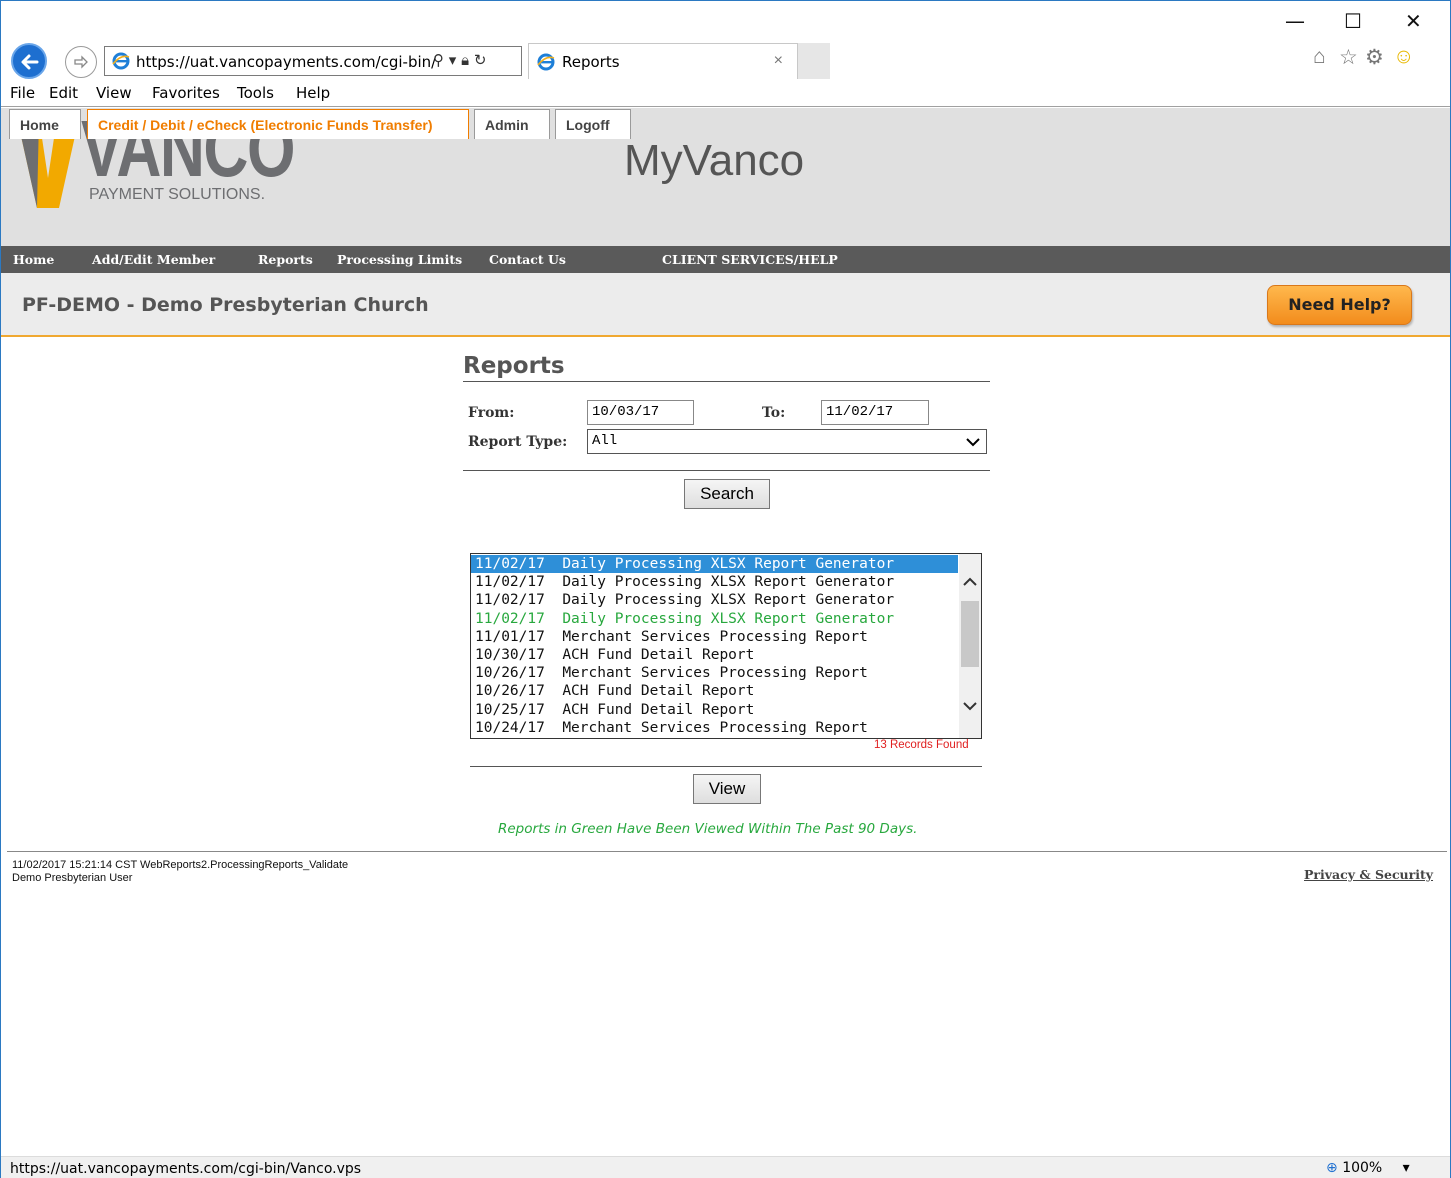  Describe the element at coordinates (640, 412) in the screenshot. I see `from-date-input: 10/03/17` at that location.